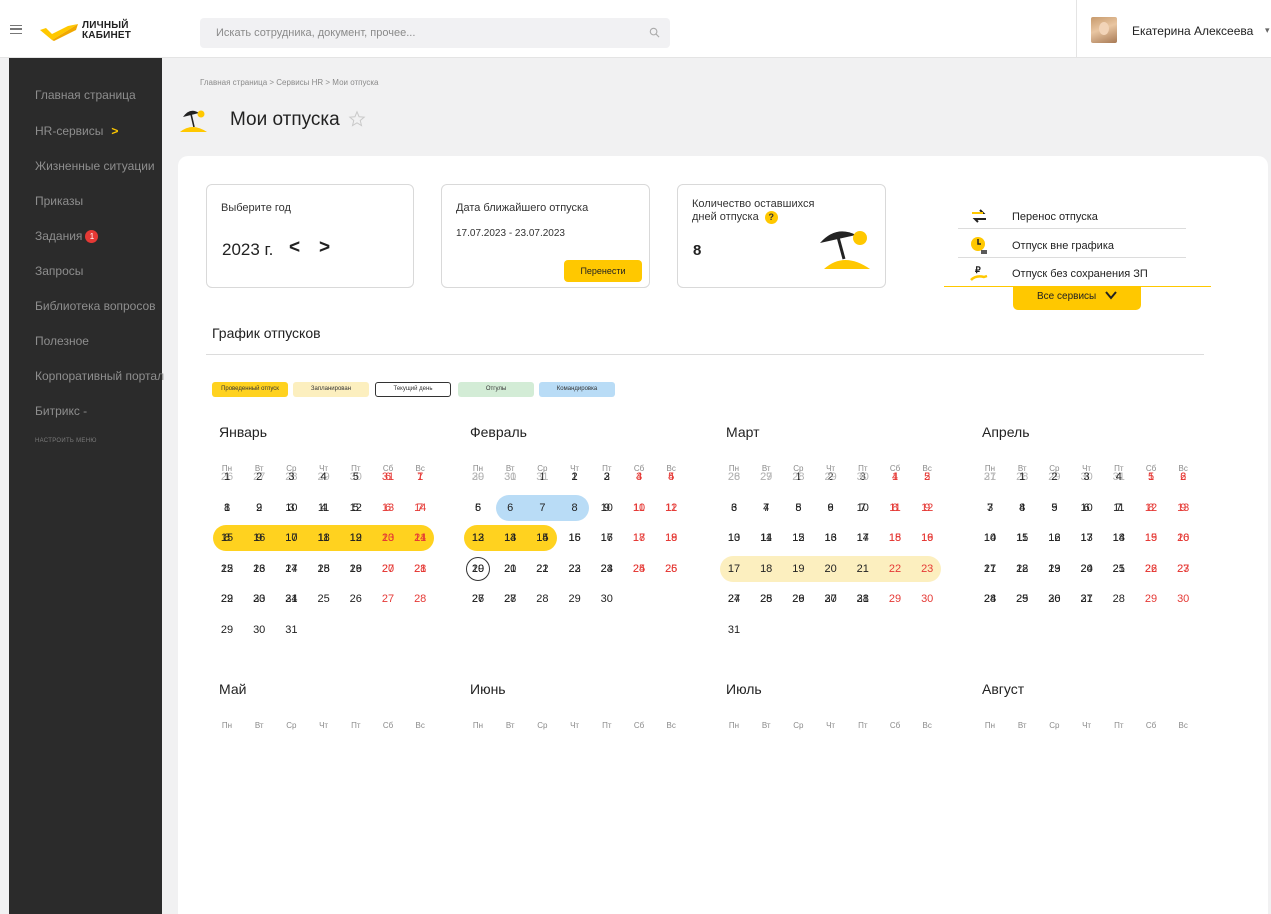 The image size is (1271, 914). I want to click on sidebar-item-orders: Приказы, so click(59, 201).